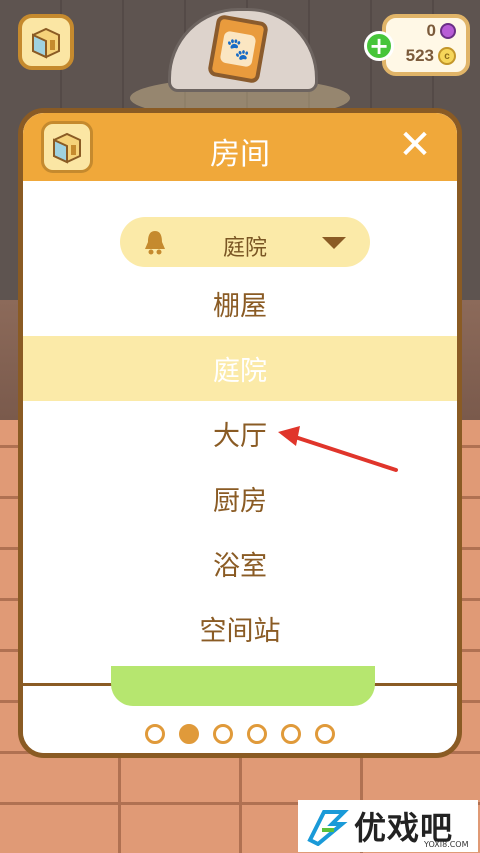 Image resolution: width=480 pixels, height=853 pixels. What do you see at coordinates (240, 734) in the screenshot?
I see `page-indicator` at bounding box center [240, 734].